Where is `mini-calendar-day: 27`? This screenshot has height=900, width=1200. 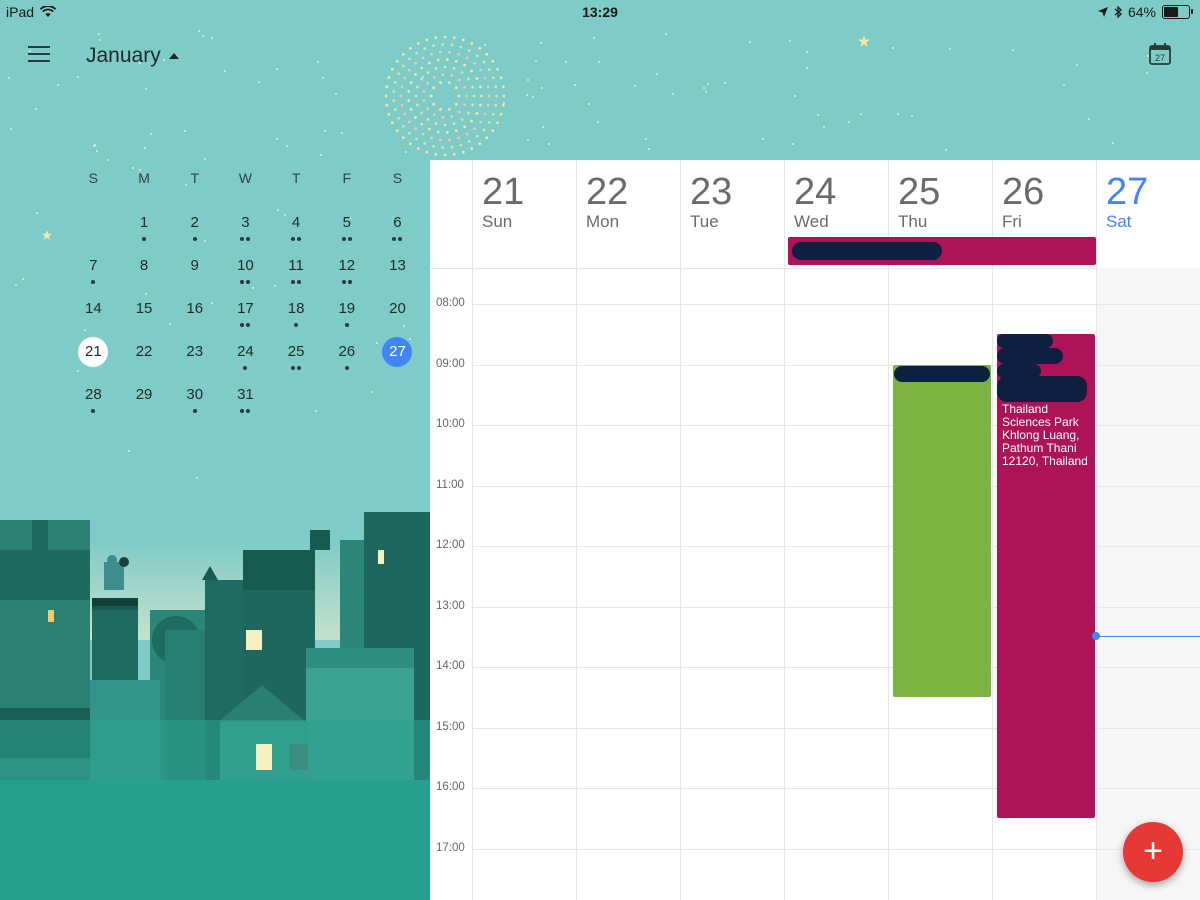
mini-calendar-day: 27 is located at coordinates (397, 352).